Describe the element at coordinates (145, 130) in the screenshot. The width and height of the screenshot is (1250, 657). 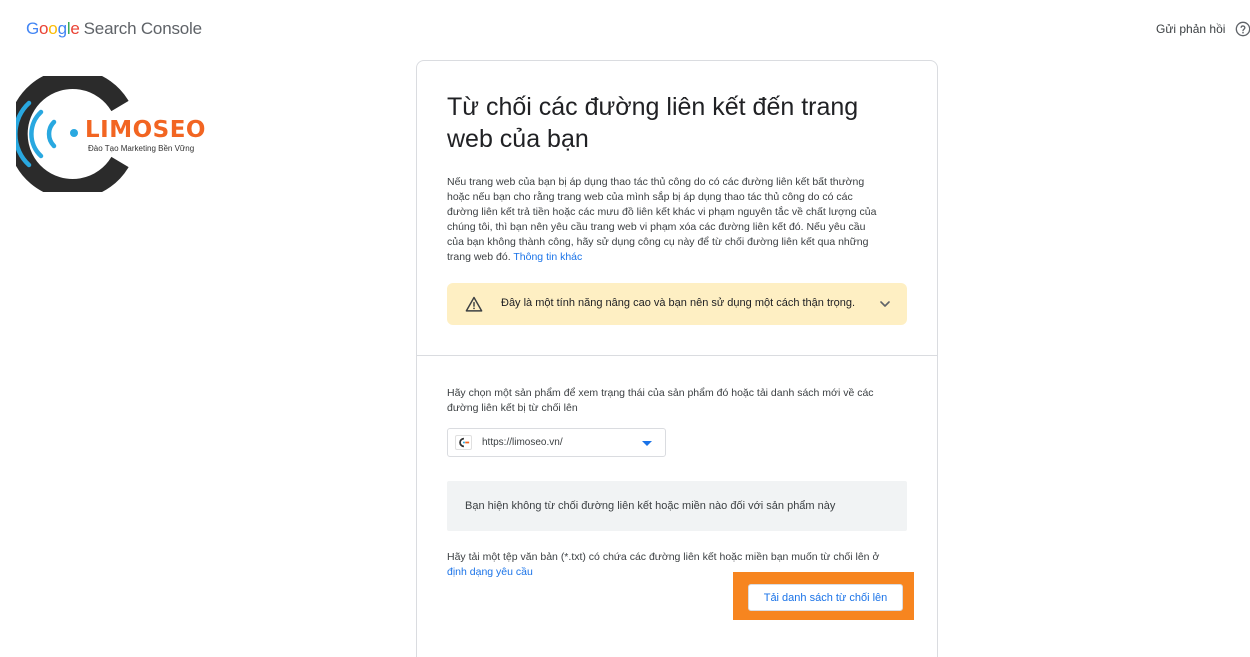
I see `watermark-brand: LIMOSEO` at that location.